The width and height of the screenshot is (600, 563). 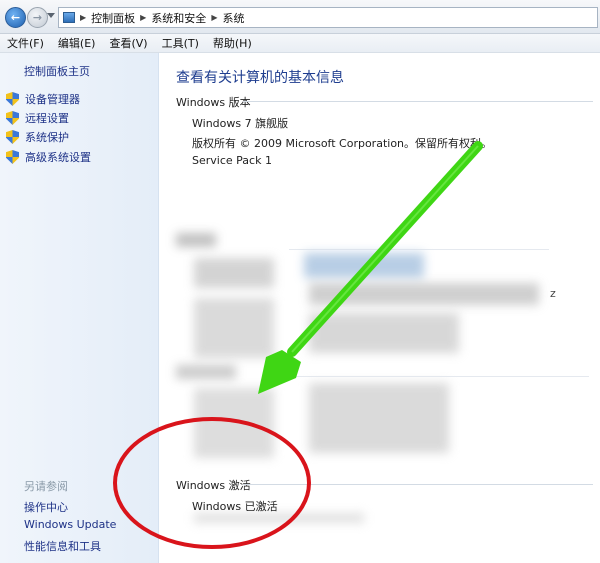 What do you see at coordinates (25, 43) in the screenshot?
I see `menu-file: 文件(F)` at bounding box center [25, 43].